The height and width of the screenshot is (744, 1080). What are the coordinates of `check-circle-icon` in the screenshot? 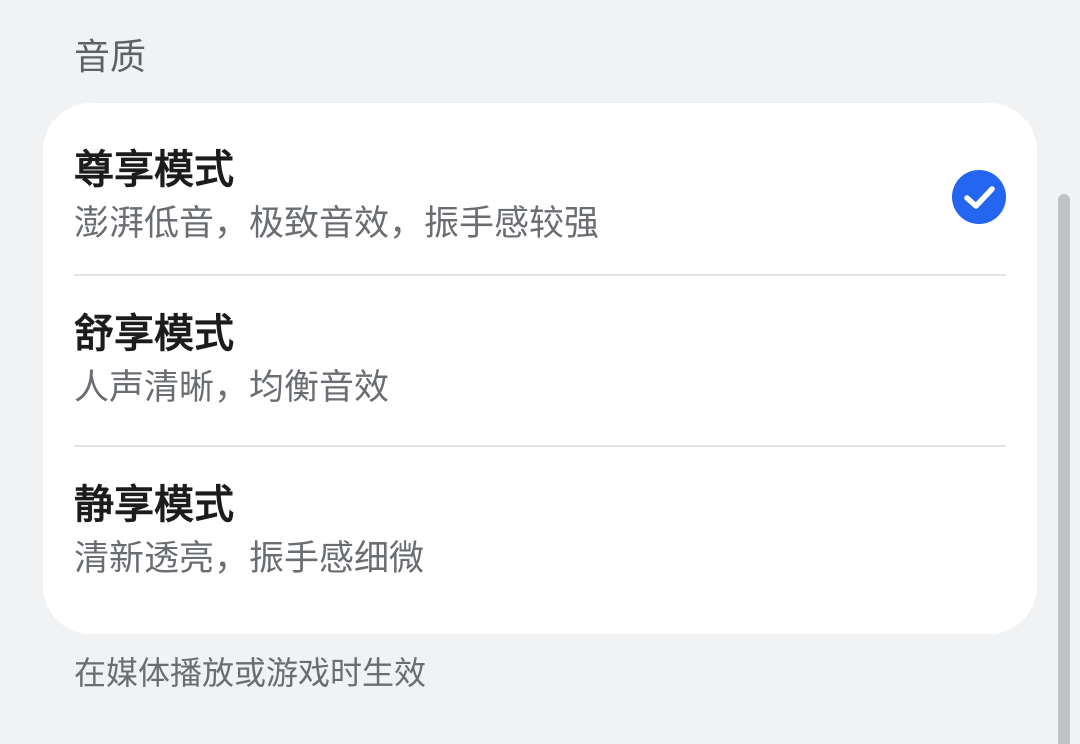 It's located at (979, 197).